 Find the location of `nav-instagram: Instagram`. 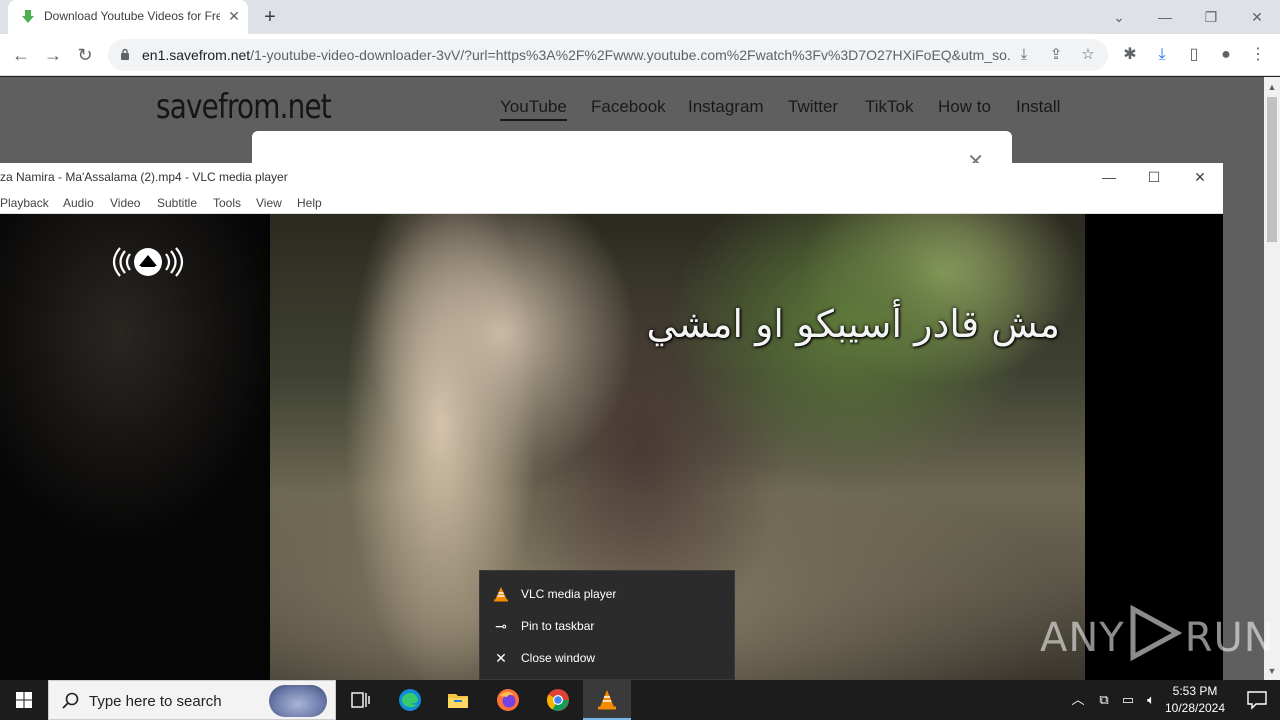

nav-instagram: Instagram is located at coordinates (726, 107).